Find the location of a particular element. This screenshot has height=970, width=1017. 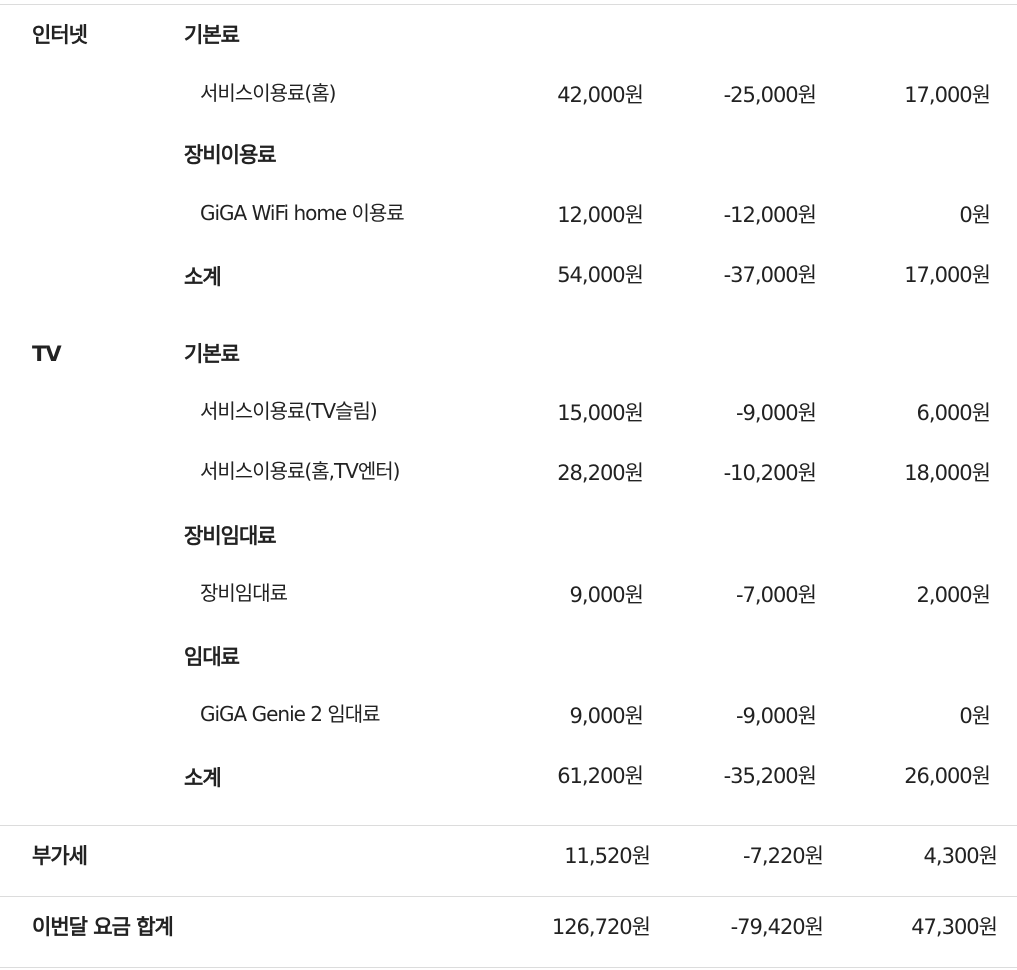

discount-amount: -7,000원 is located at coordinates (776, 595).